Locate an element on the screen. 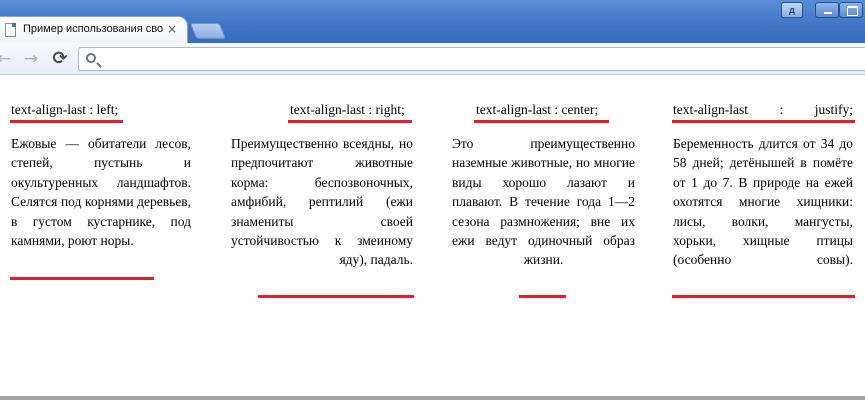 Image resolution: width=865 pixels, height=400 pixels. browser-toolbar: ← → ⟳ is located at coordinates (432, 59).